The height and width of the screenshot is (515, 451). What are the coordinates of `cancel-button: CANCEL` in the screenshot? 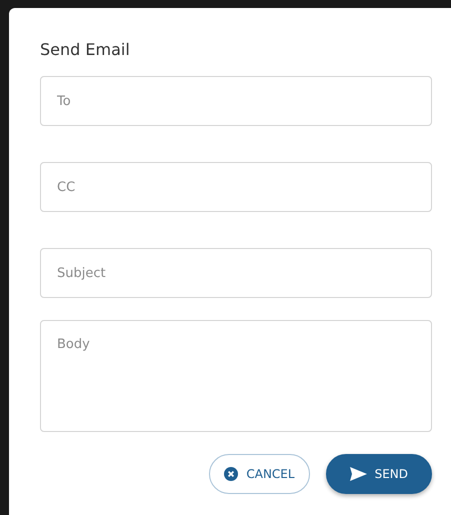 It's located at (259, 474).